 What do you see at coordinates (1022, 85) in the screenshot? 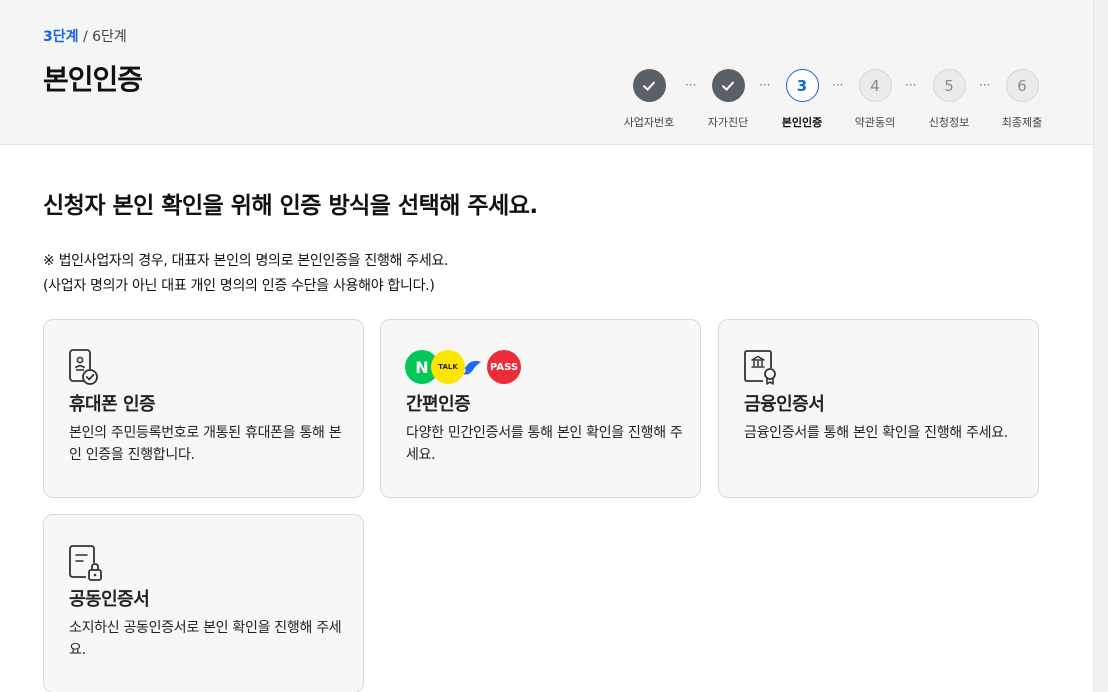
I see `step-number: 6` at bounding box center [1022, 85].